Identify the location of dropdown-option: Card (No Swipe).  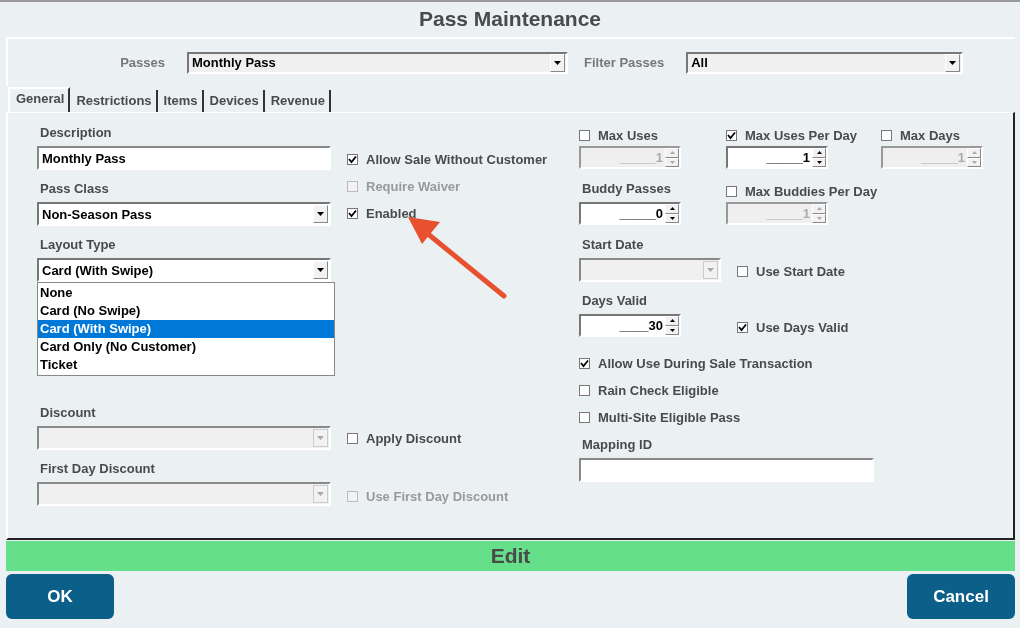
(186, 311).